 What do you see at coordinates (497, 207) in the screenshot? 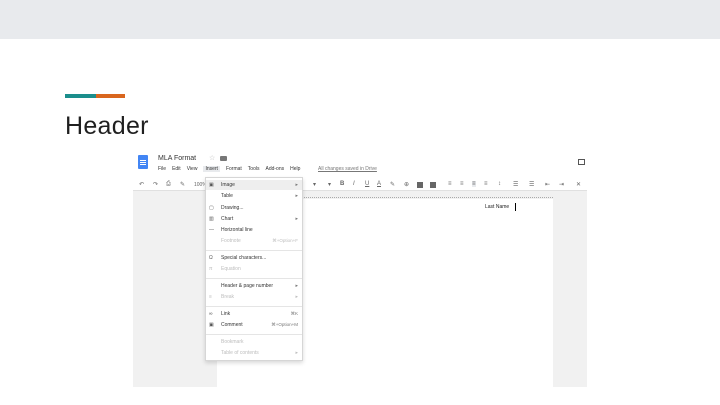
I see `document-text: Last Name` at bounding box center [497, 207].